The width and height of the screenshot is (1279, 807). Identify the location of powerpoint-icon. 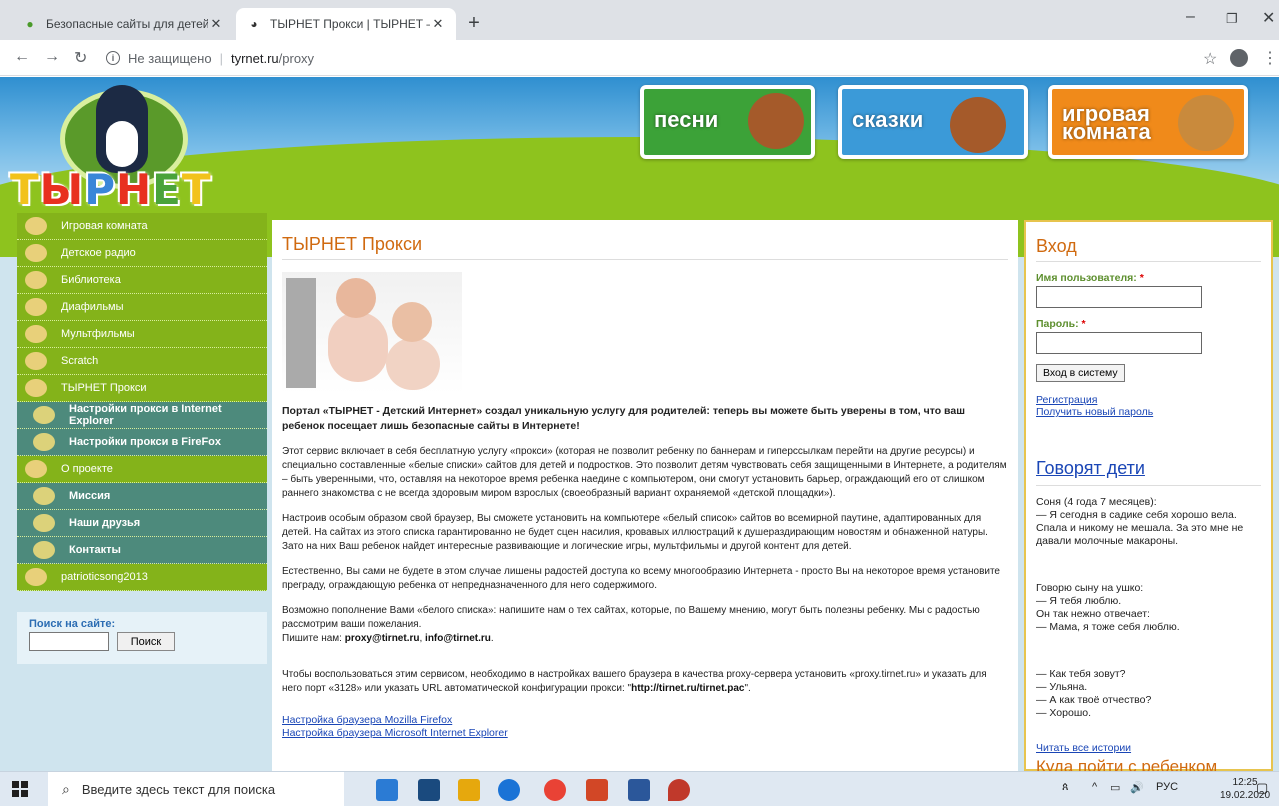
(597, 790).